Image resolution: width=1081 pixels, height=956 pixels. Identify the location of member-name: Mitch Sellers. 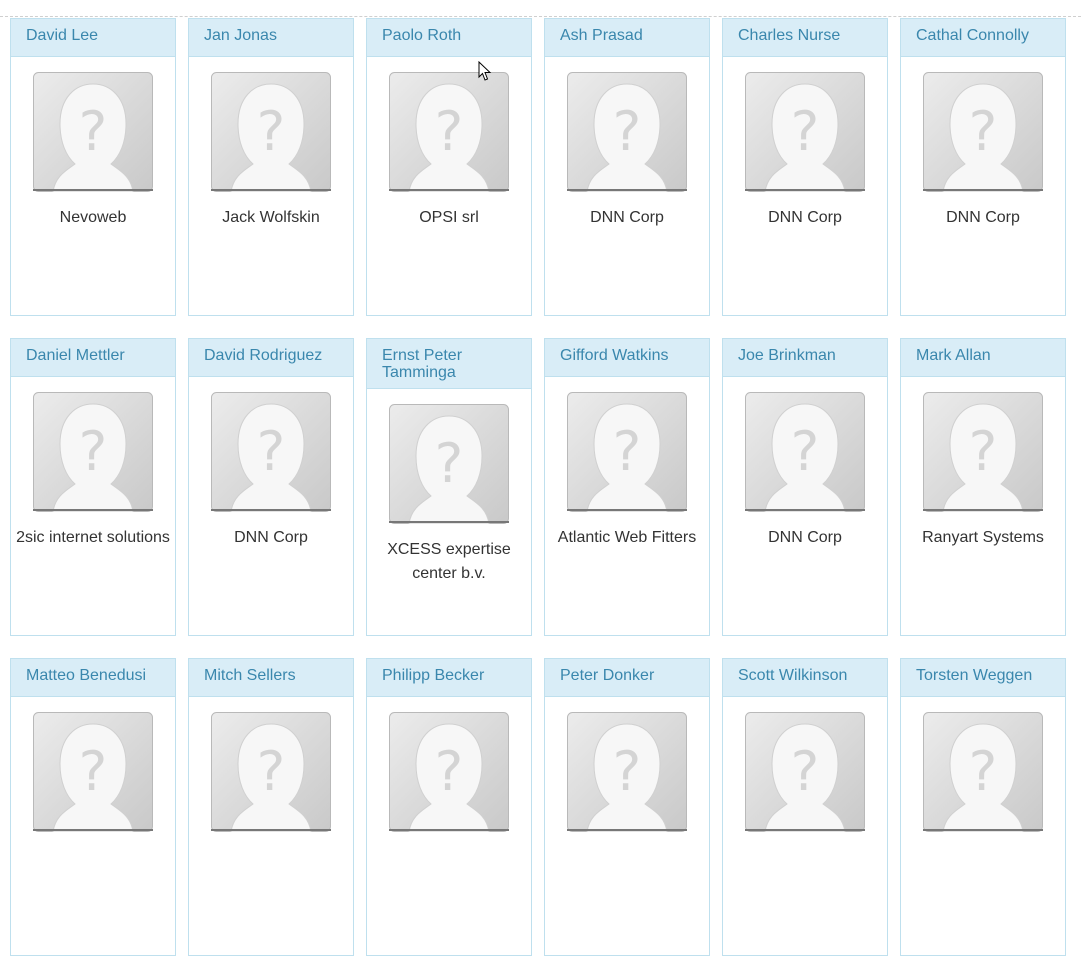
(271, 678).